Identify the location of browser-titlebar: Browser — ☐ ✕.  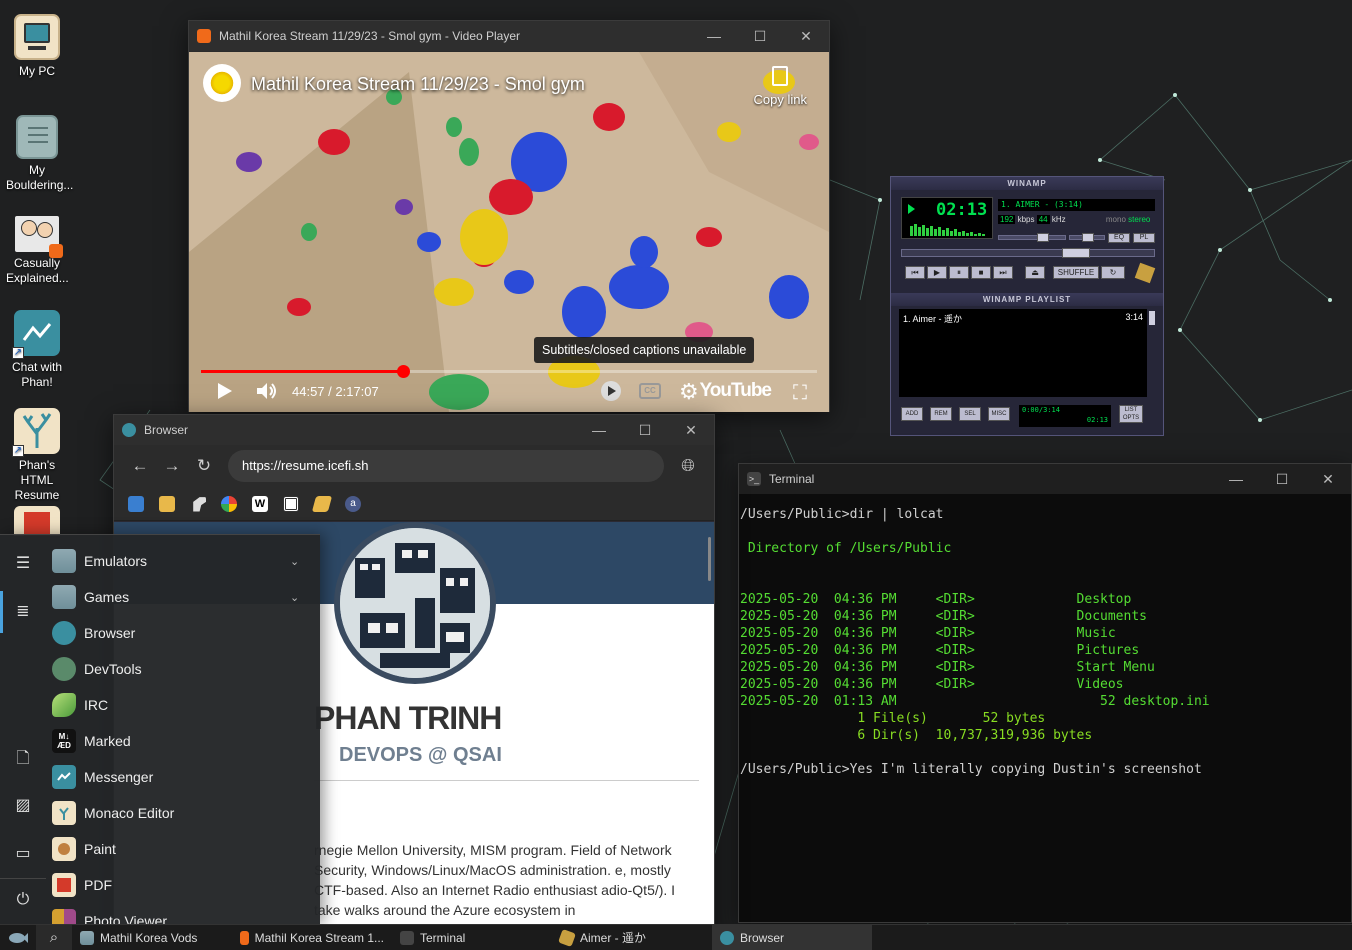
(414, 430).